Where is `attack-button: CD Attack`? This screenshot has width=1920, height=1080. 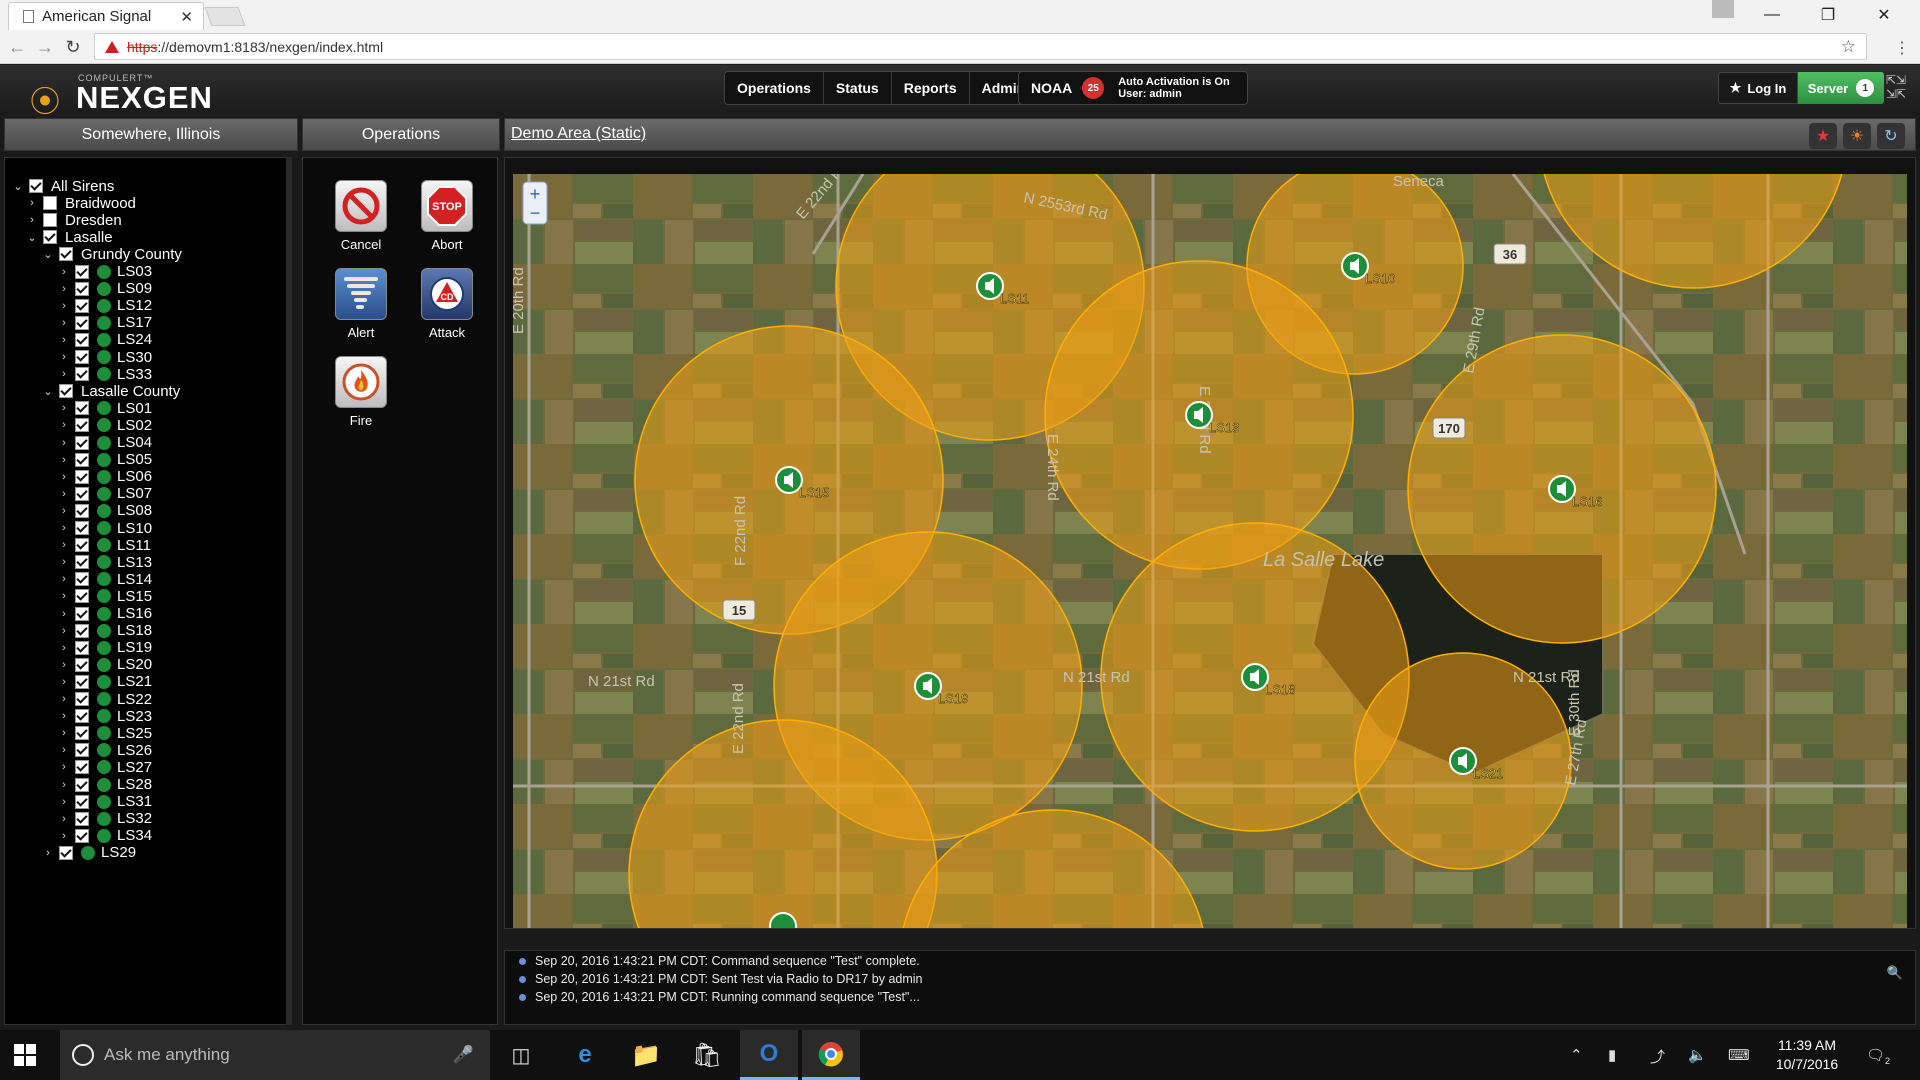
attack-button: CD Attack is located at coordinates (447, 308).